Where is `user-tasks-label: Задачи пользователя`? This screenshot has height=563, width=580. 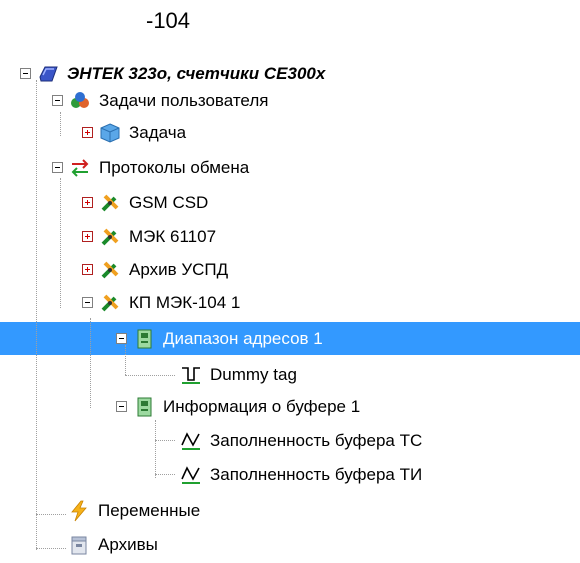
user-tasks-label: Задачи пользователя is located at coordinates (184, 100).